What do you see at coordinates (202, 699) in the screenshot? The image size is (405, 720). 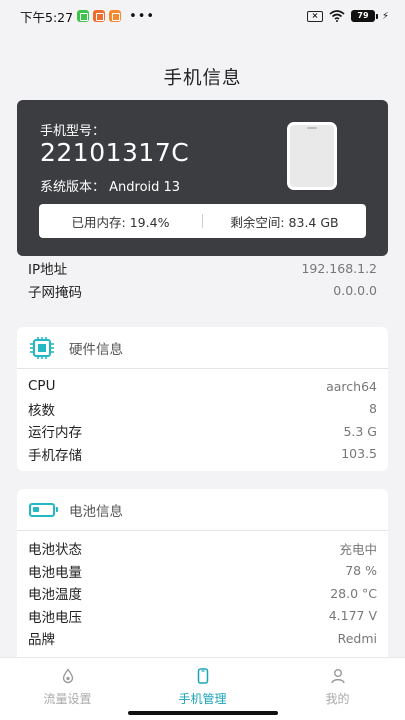 I see `tab-label: 手机管理` at bounding box center [202, 699].